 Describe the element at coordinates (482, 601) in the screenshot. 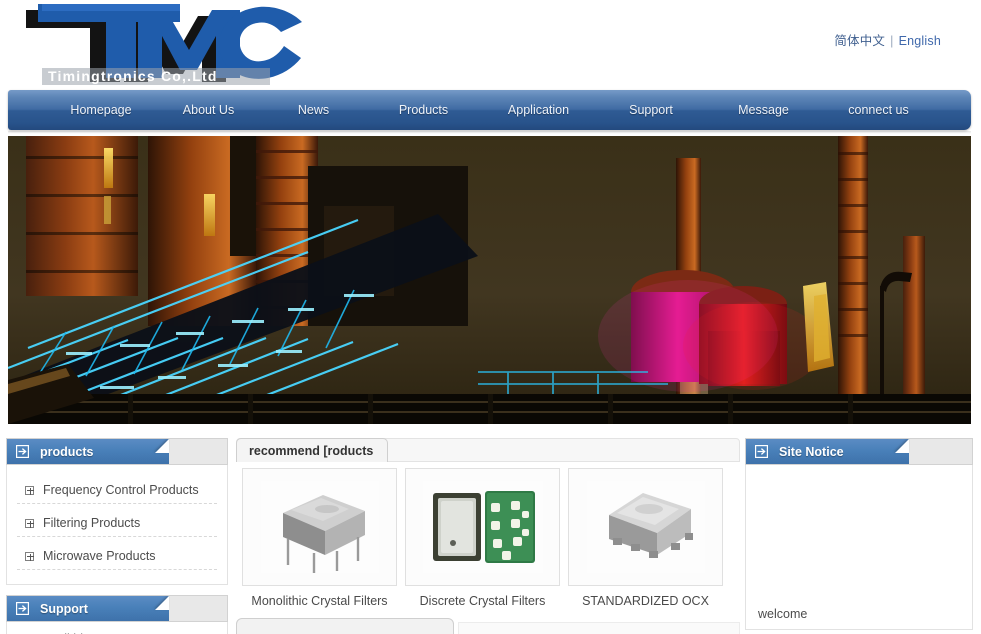

I see `product-caption: Discrete Crystal Filters` at that location.